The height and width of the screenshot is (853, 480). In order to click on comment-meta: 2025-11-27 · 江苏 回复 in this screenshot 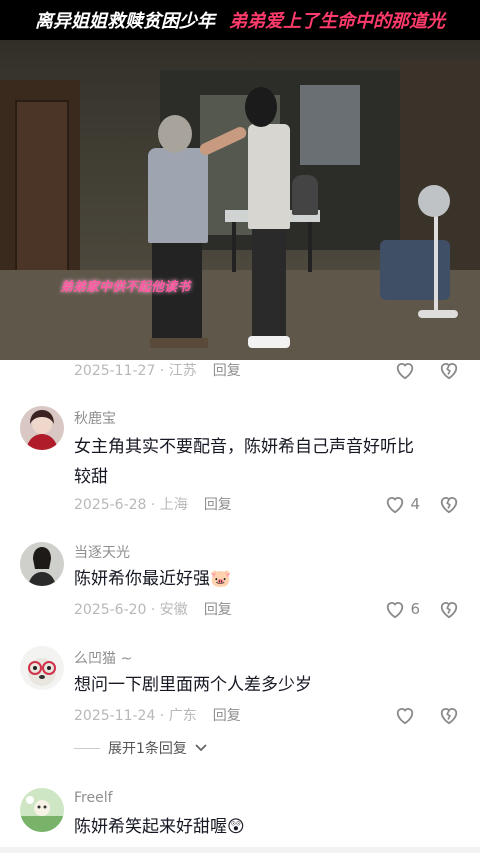, I will do `click(240, 370)`.